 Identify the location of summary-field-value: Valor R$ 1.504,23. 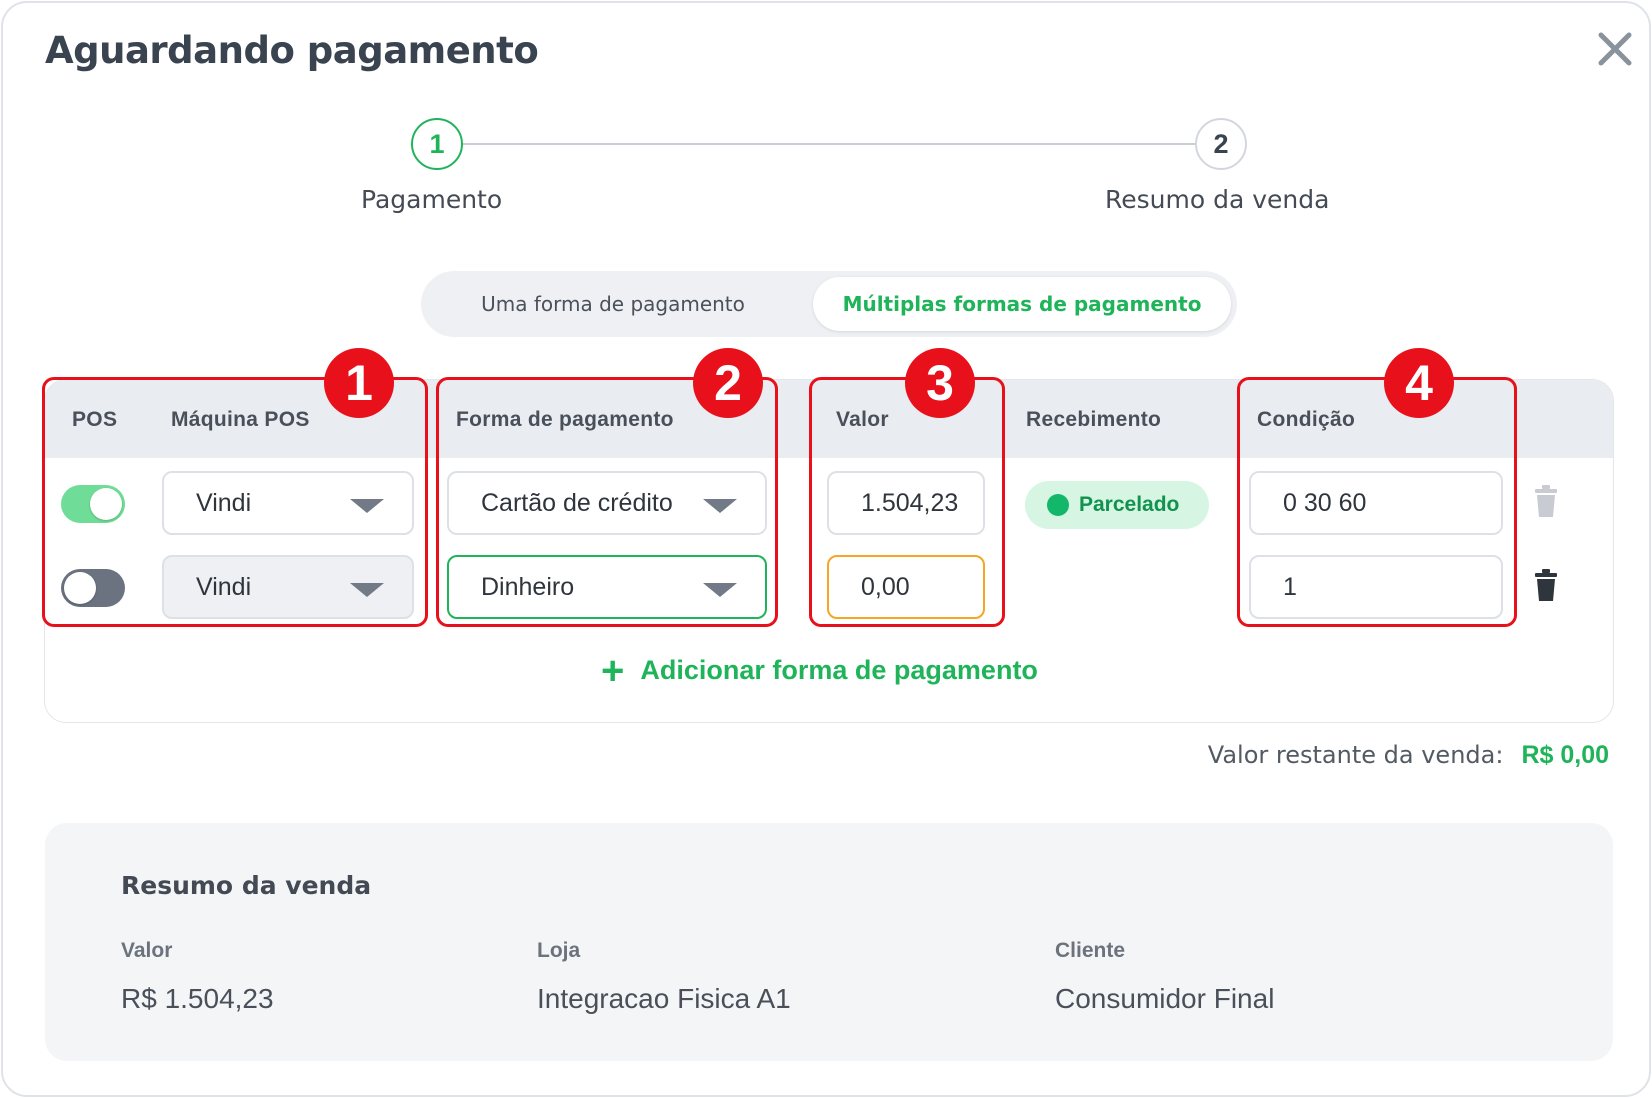
(197, 977).